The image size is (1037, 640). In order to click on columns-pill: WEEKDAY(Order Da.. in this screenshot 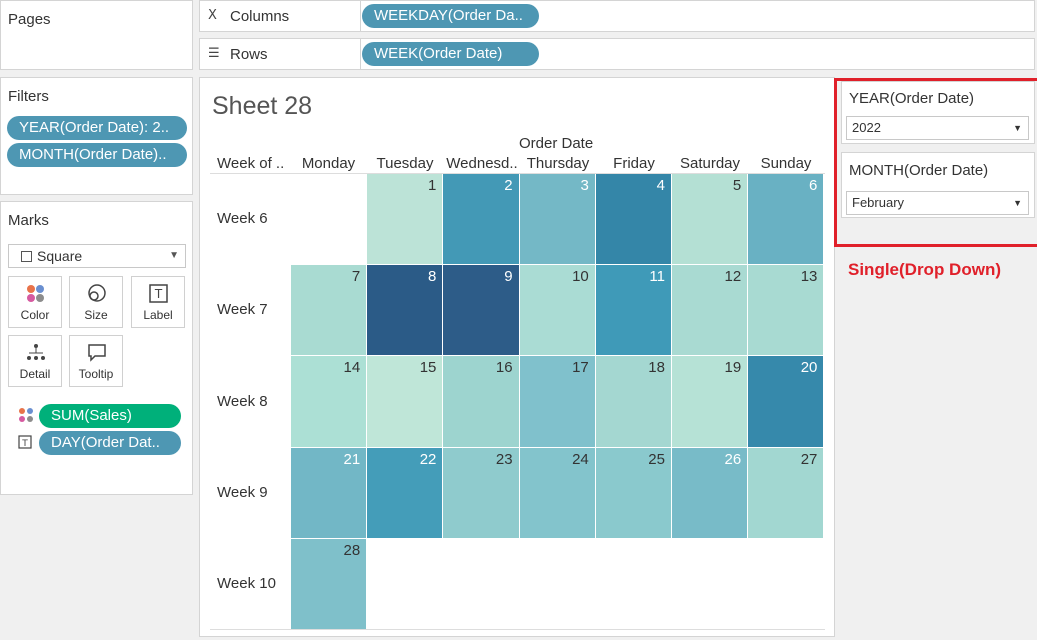, I will do `click(450, 16)`.